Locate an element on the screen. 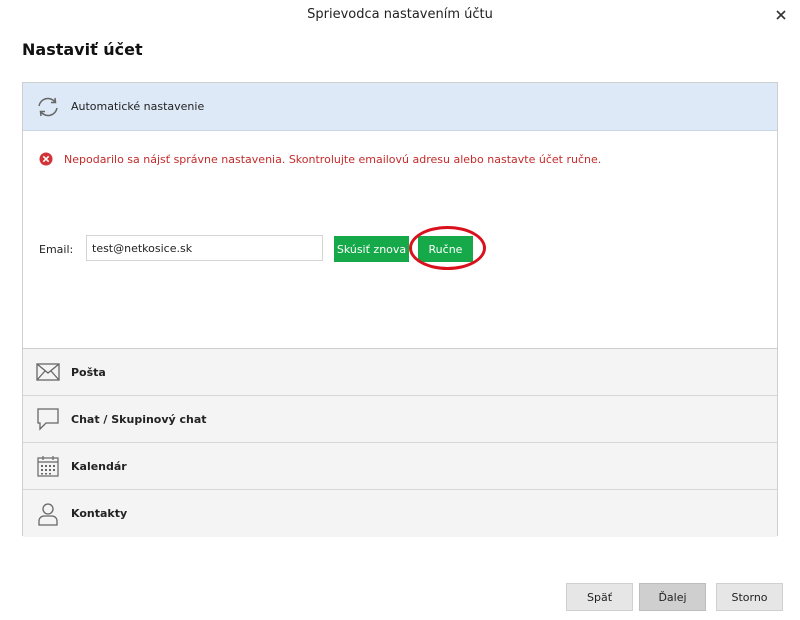 The image size is (800, 620). back-button: Späť is located at coordinates (599, 597).